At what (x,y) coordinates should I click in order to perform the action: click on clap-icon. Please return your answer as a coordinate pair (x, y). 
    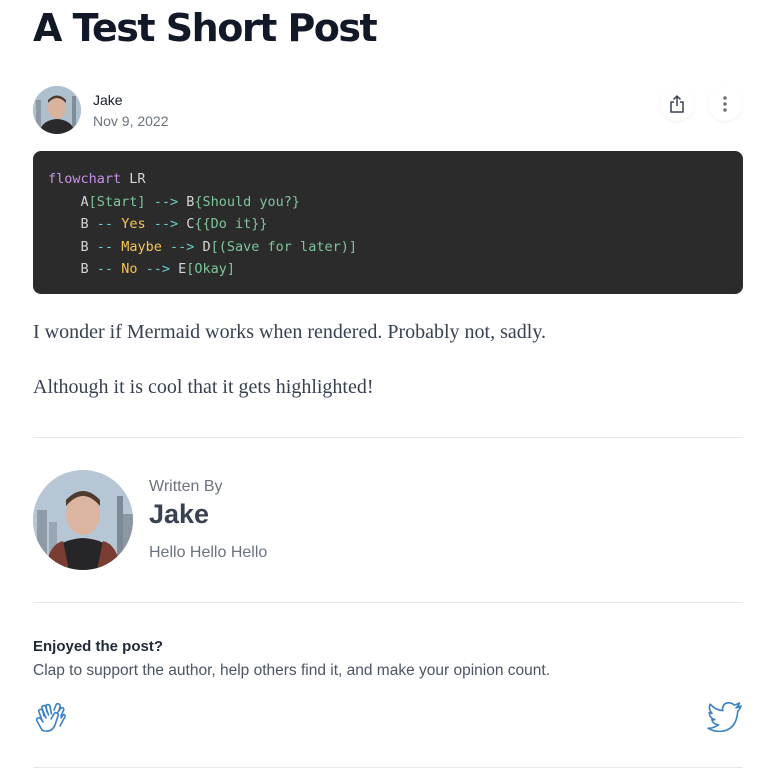
    Looking at the image, I should click on (50, 717).